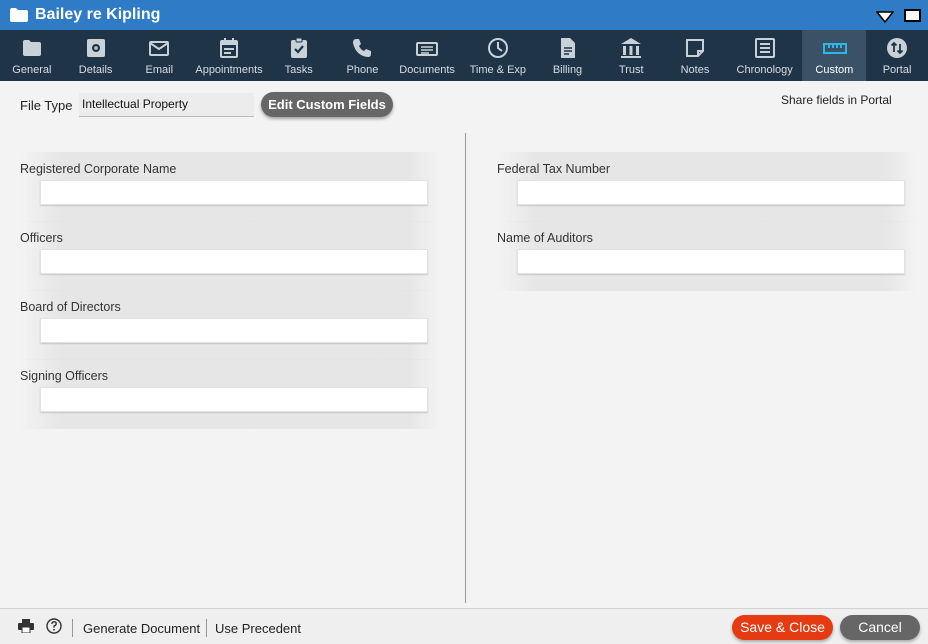  I want to click on officers-input, so click(234, 261).